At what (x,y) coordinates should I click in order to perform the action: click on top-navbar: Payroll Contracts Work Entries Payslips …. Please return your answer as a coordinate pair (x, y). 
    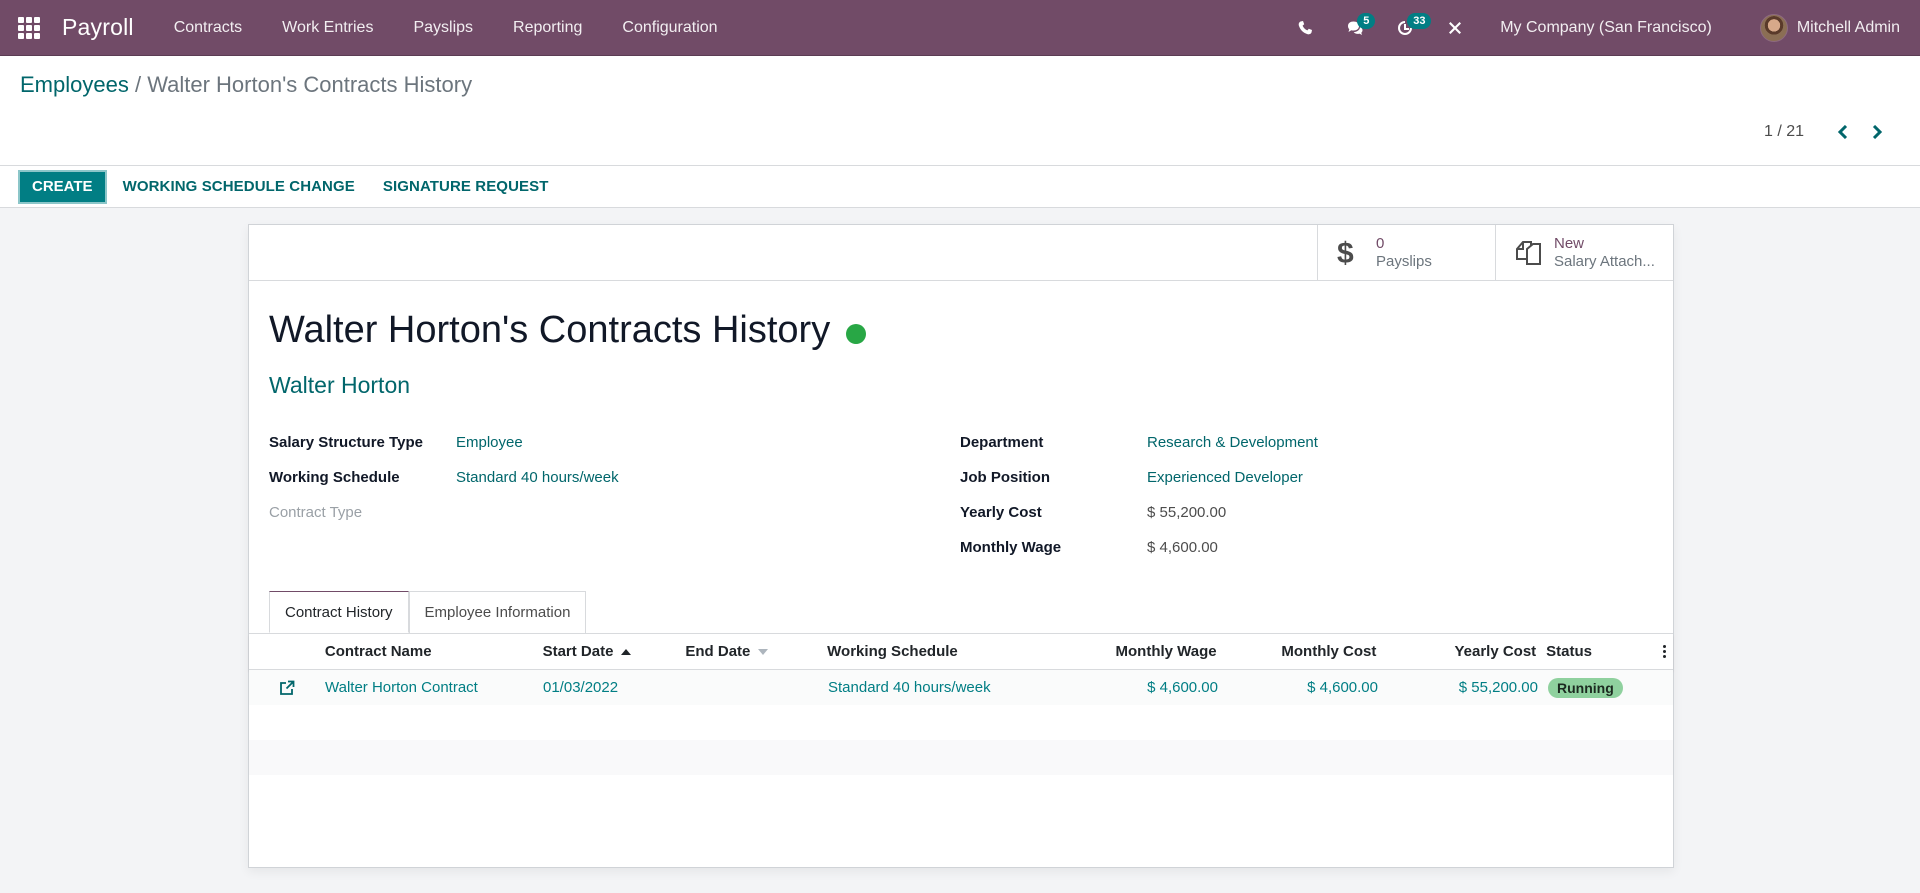
    Looking at the image, I should click on (960, 28).